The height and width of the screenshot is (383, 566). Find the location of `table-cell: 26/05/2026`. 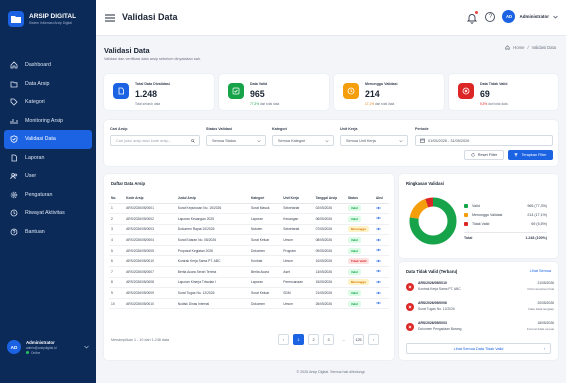

table-cell: 26/05/2026 is located at coordinates (329, 304).